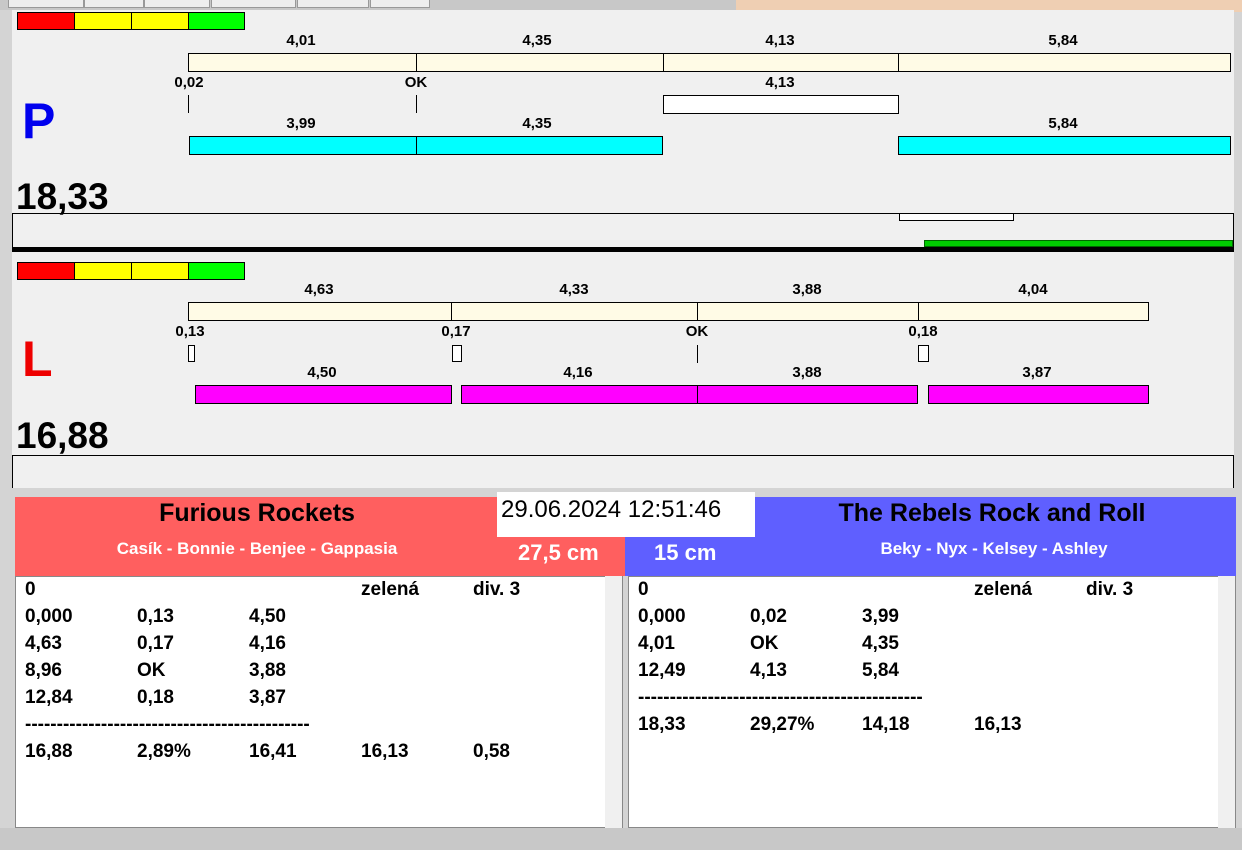 This screenshot has width=1242, height=850. I want to click on mark-label: 0,02, so click(189, 82).